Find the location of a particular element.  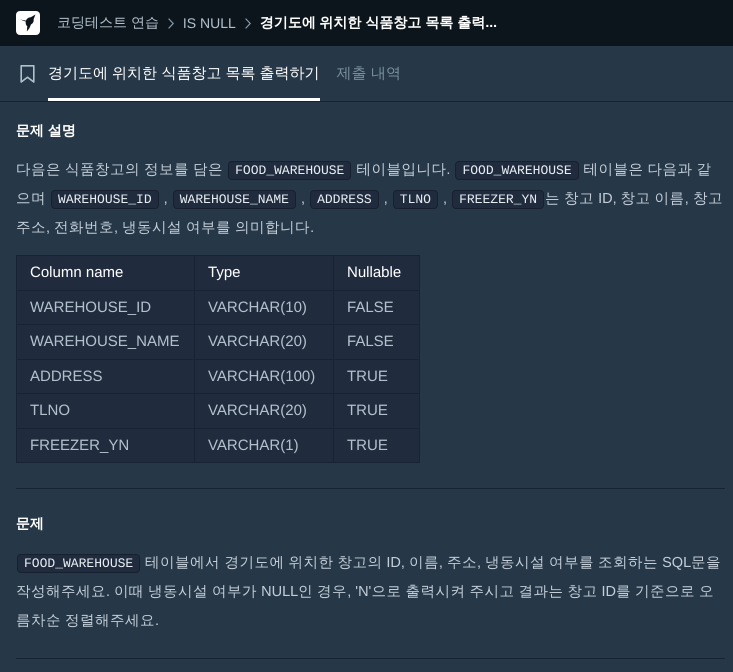

table-cell: WAREHOUSE_ID is located at coordinates (105, 307).